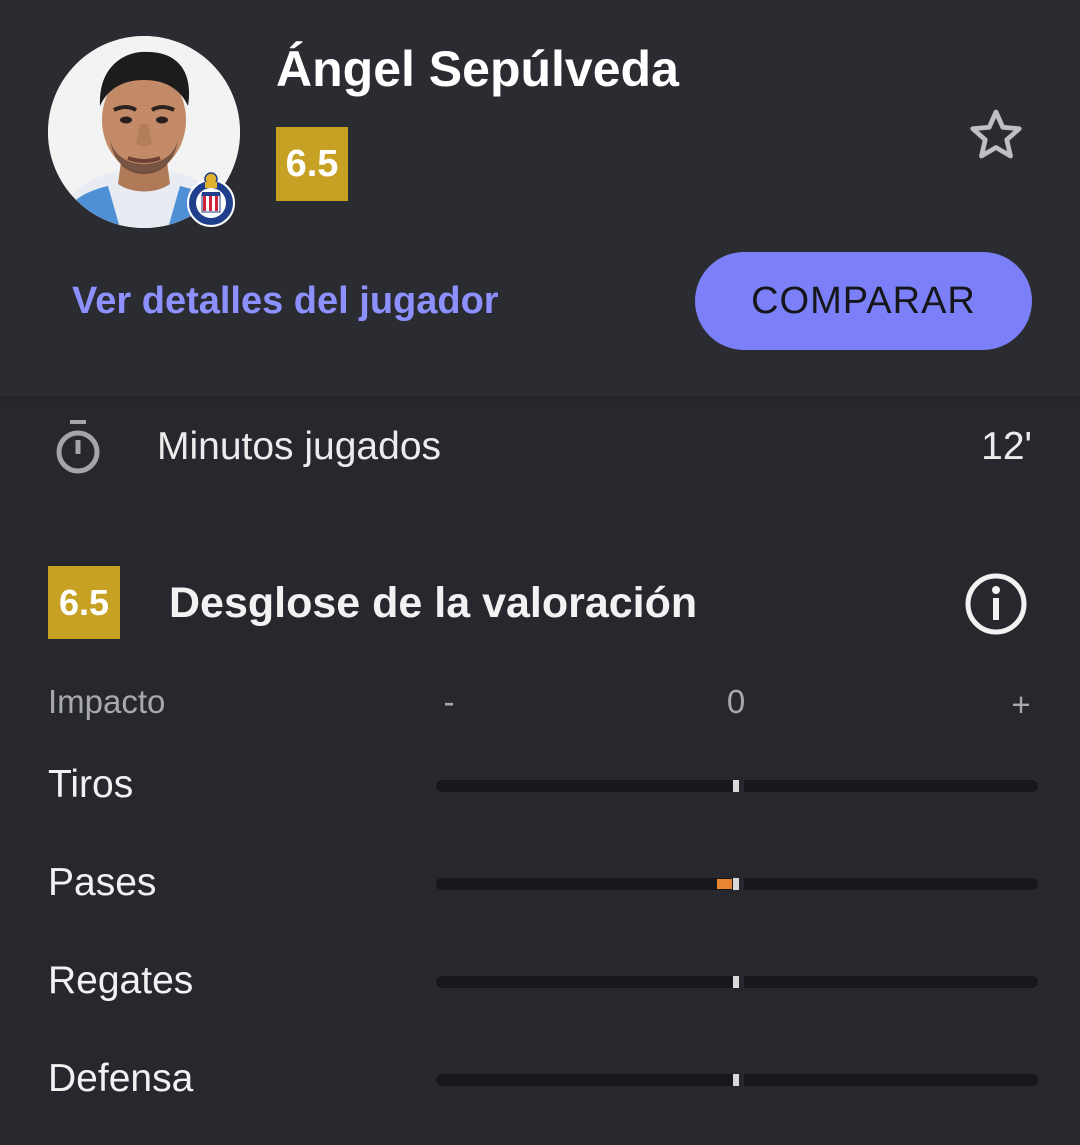  I want to click on player-rating-badge: 6.5, so click(312, 164).